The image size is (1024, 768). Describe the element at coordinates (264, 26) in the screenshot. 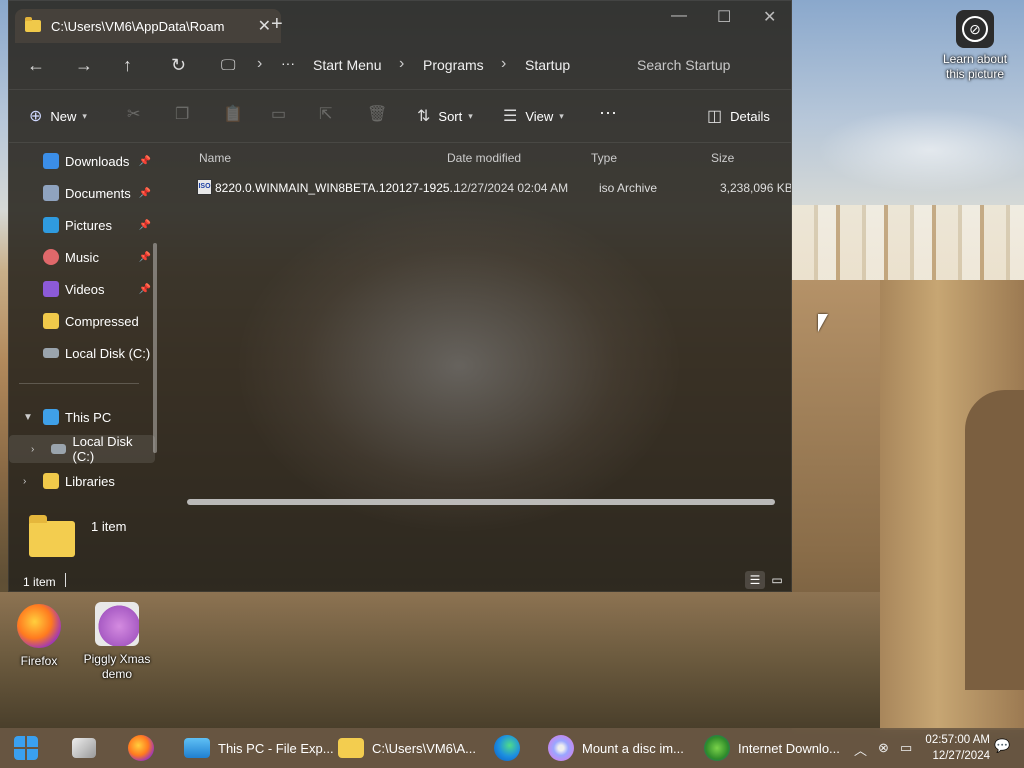

I see `close-tab-icon: ✕` at that location.